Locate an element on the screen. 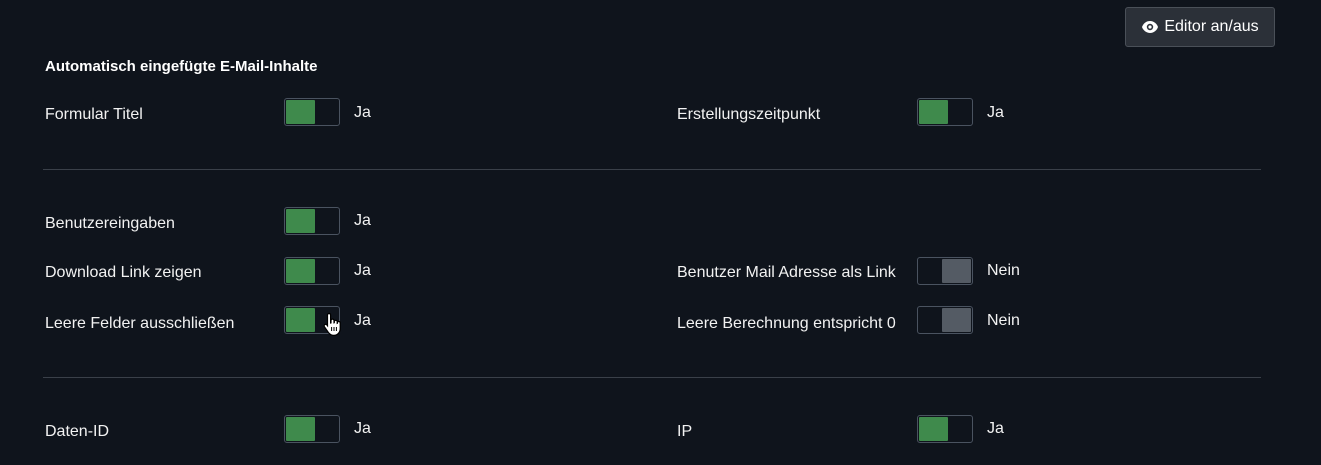  erstellungszeitpunkt-toggle is located at coordinates (945, 112).